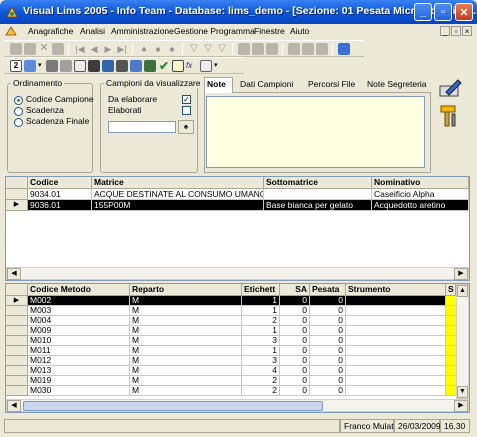 This screenshot has width=477, height=437. What do you see at coordinates (322, 49) in the screenshot?
I see `cut-icon` at bounding box center [322, 49].